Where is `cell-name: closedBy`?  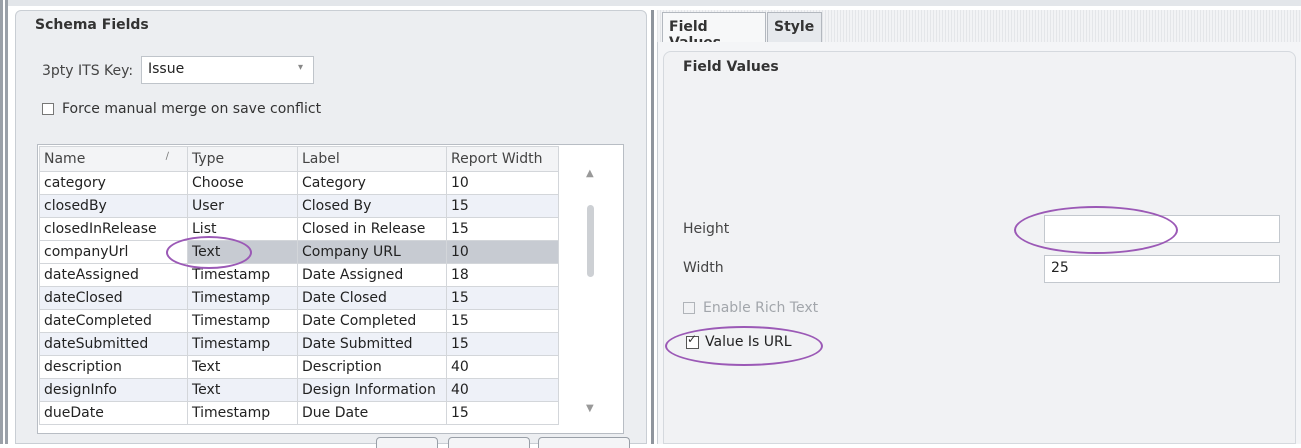 cell-name: closedBy is located at coordinates (113, 206).